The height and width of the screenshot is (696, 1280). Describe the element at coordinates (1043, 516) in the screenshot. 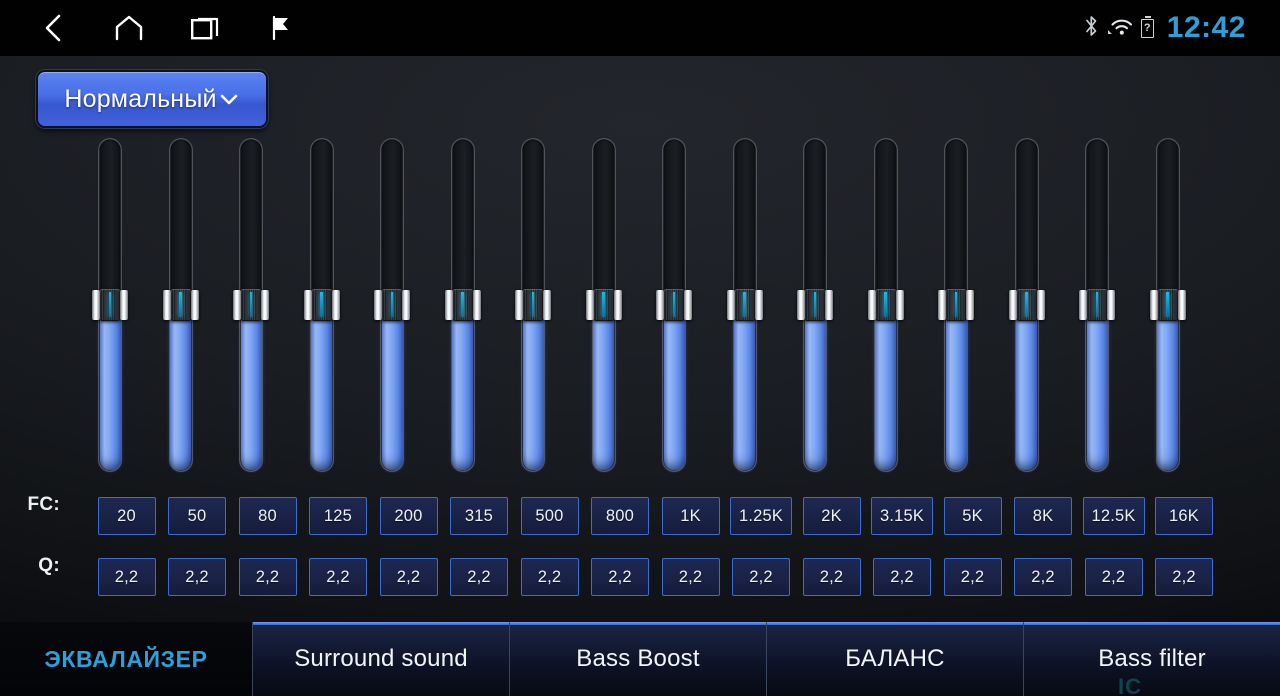

I see `fc-value-cell: 8K` at that location.